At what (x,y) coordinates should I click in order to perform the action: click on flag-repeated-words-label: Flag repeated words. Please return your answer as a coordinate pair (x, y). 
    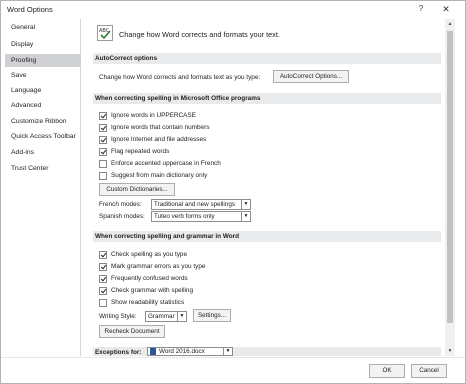
    Looking at the image, I should click on (140, 151).